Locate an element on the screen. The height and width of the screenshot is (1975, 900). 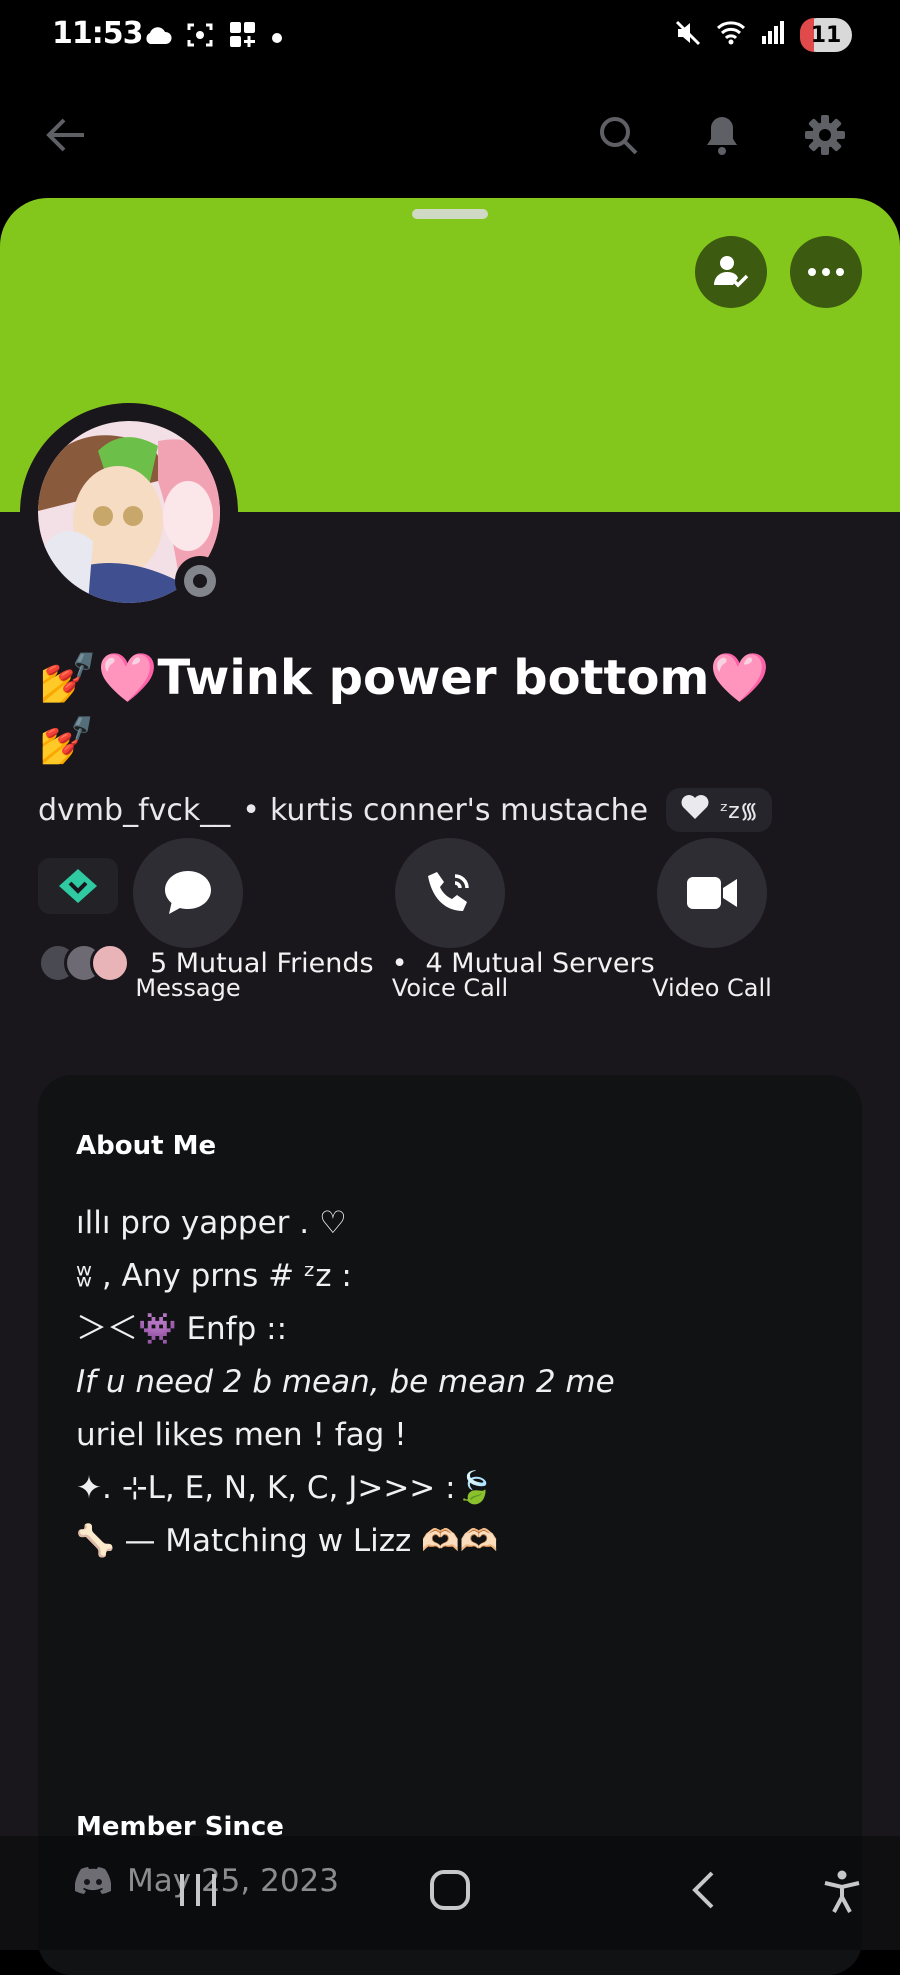
ellipsis-icon is located at coordinates (826, 272).